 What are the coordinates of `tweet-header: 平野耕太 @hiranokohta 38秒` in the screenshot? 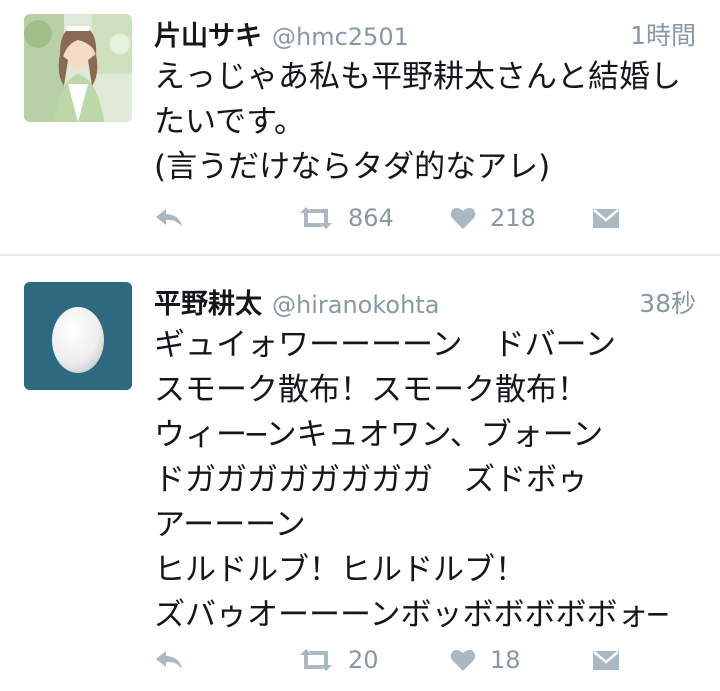 It's located at (425, 302).